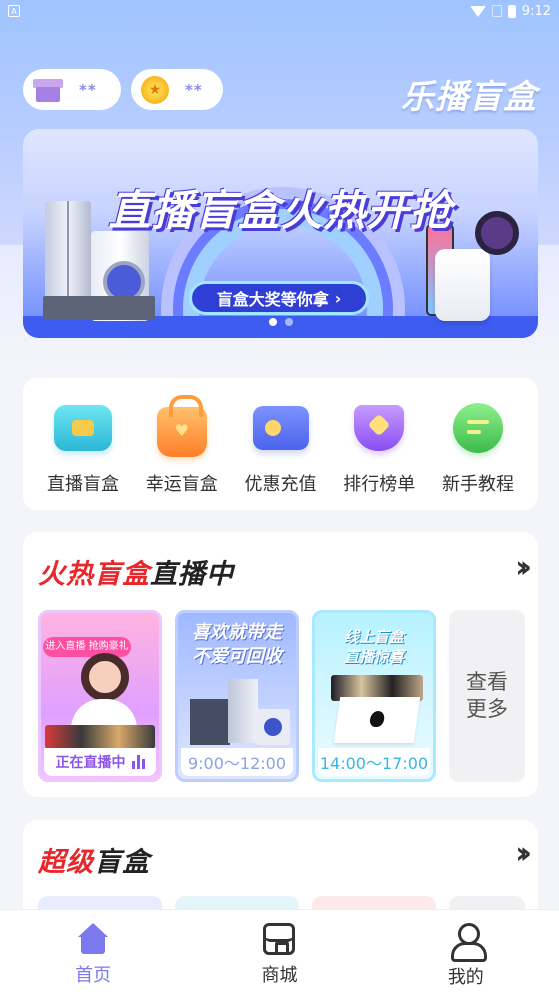  What do you see at coordinates (338, 298) in the screenshot?
I see `chevron-right-icon: ›` at bounding box center [338, 298].